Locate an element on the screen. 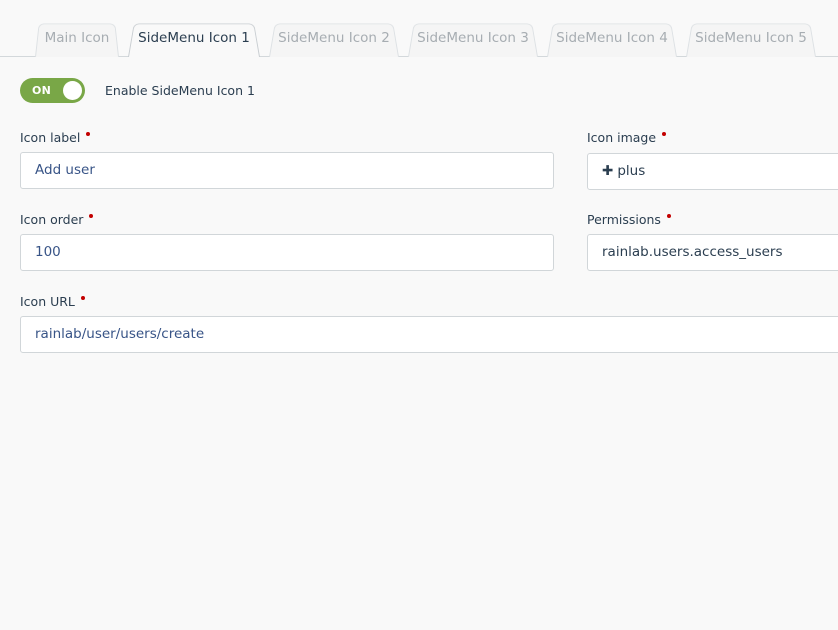 This screenshot has width=838, height=630. permissions-select: rainlab.users.access_users is located at coordinates (712, 252).